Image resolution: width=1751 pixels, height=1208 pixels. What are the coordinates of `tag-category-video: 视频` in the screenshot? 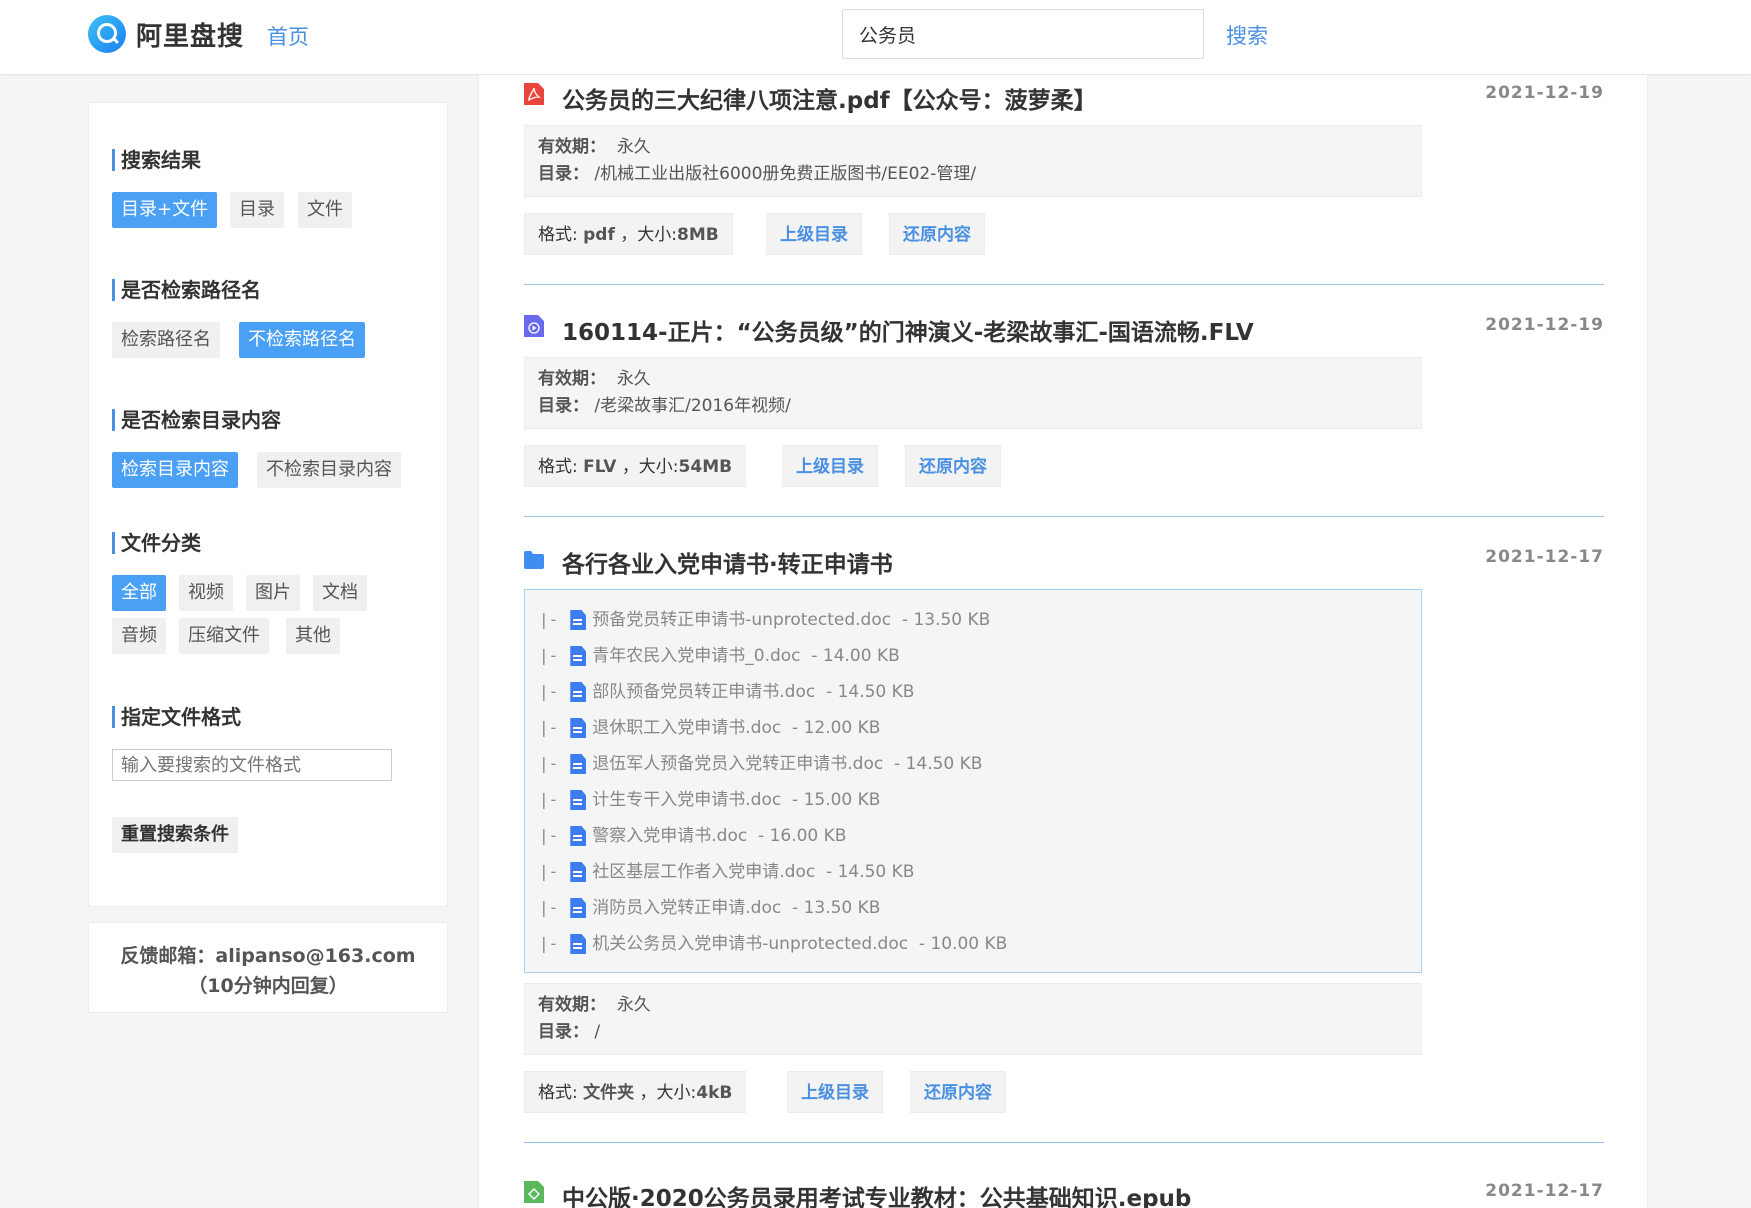 It's located at (206, 593).